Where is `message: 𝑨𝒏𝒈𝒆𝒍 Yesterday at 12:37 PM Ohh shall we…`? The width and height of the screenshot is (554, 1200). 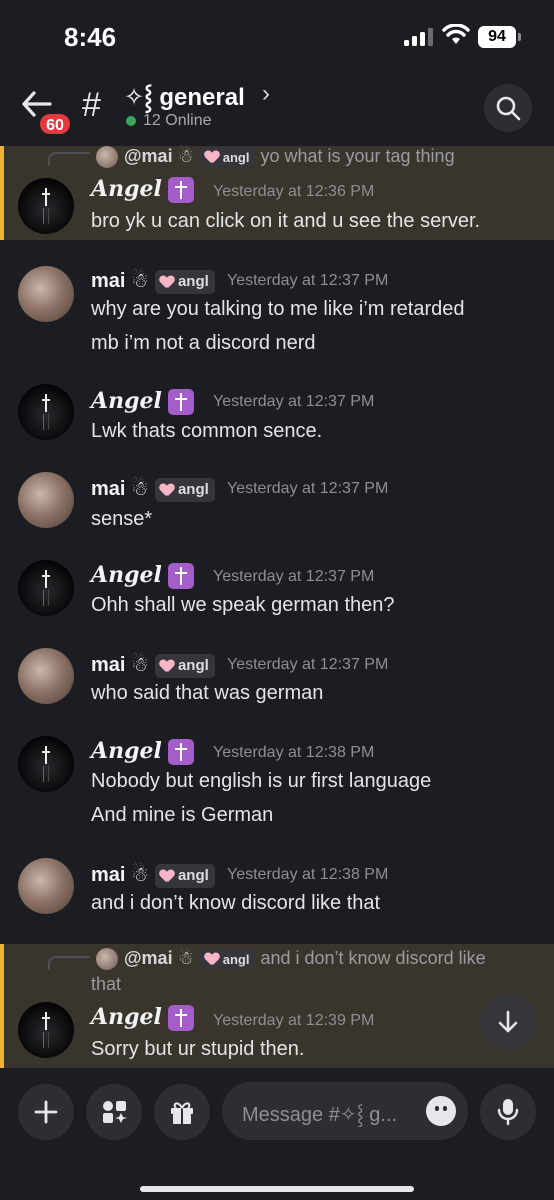 message: 𝑨𝒏𝒈𝒆𝒍 Yesterday at 12:37 PM Ohh shall we… is located at coordinates (277, 592).